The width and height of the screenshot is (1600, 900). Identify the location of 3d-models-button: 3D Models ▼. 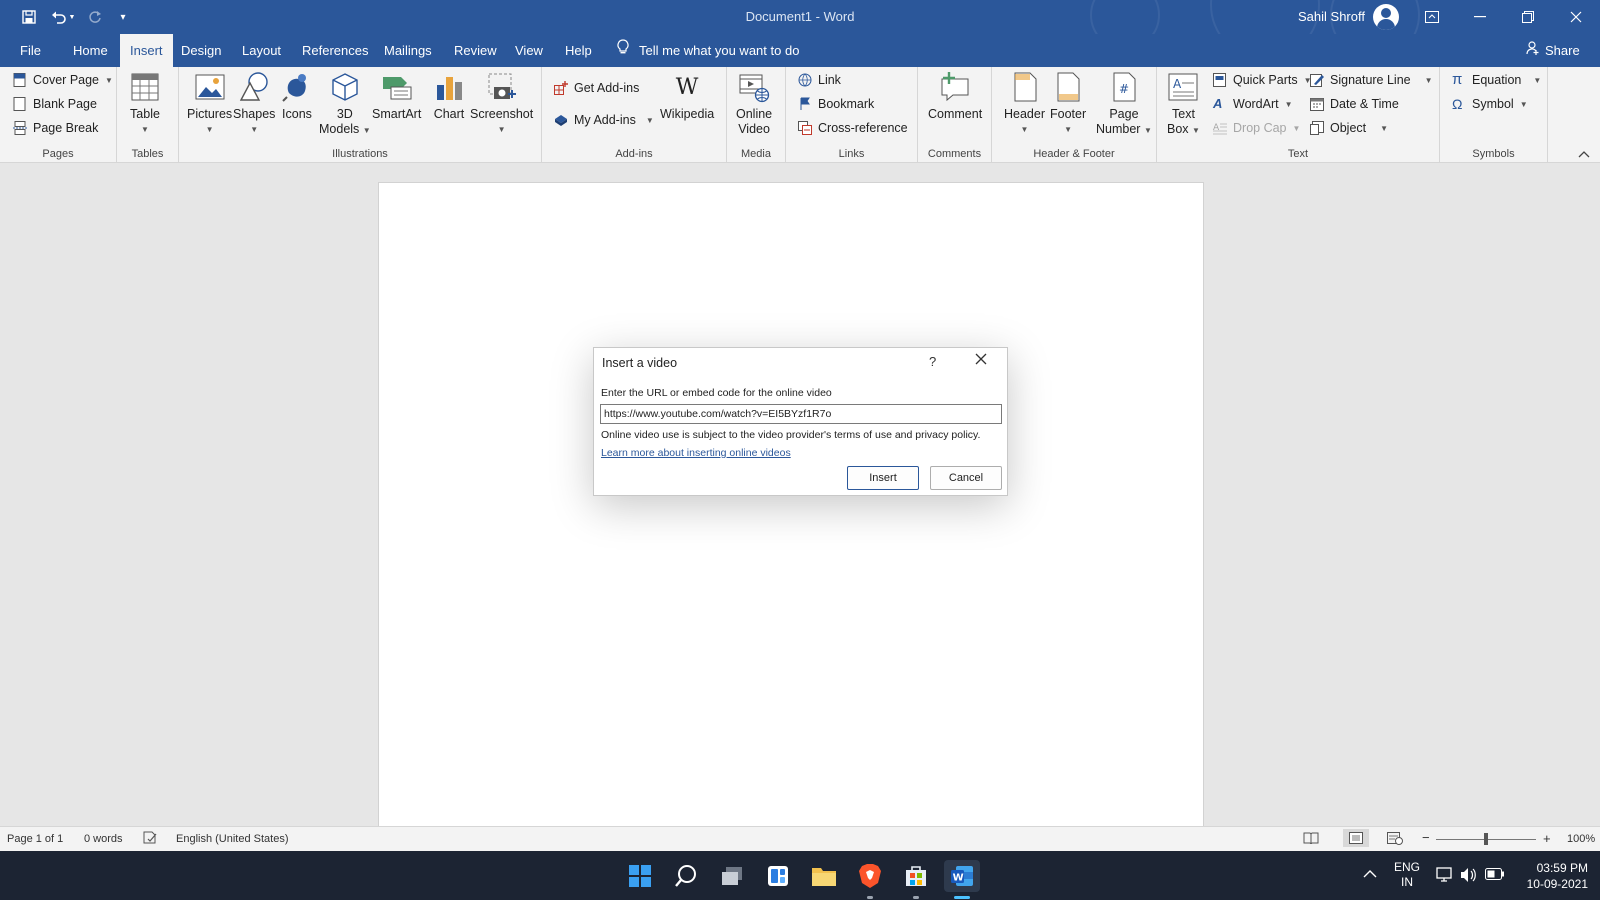
(345, 104).